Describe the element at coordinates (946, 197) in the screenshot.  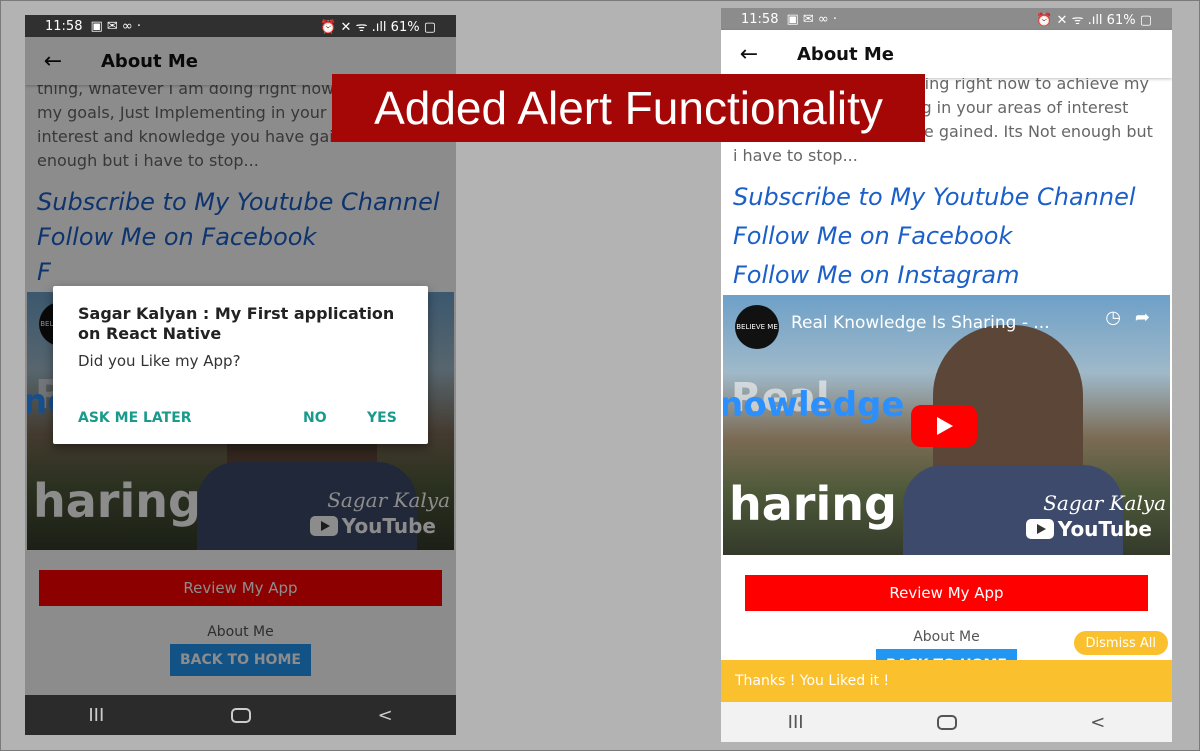
I see `link-youtube: Subscribe to My Youtube Channel` at that location.